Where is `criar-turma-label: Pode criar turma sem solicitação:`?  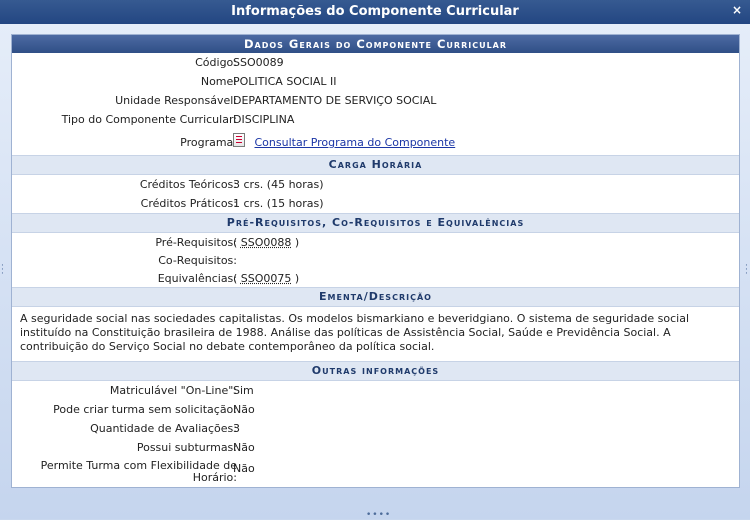
criar-turma-label: Pode criar turma sem solicitação: is located at coordinates (145, 409).